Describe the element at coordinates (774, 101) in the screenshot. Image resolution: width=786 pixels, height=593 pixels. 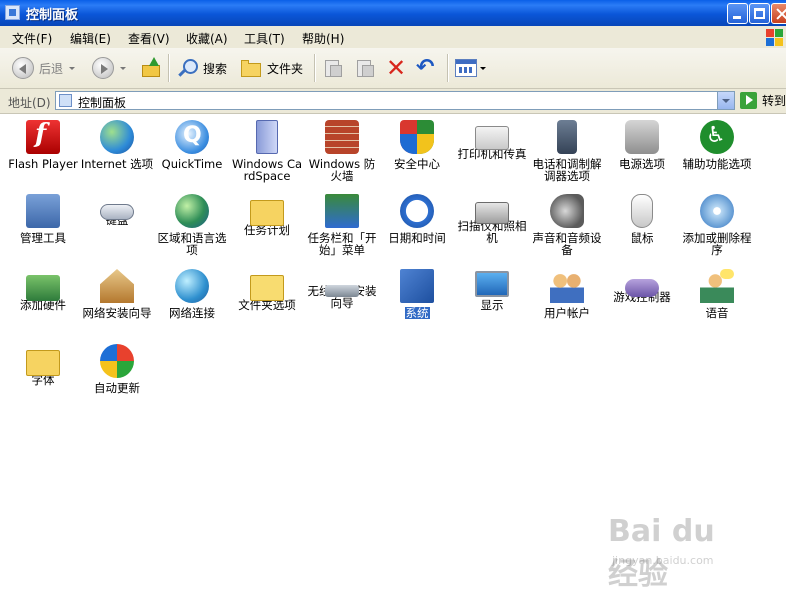
I see `go-label: 转到` at that location.